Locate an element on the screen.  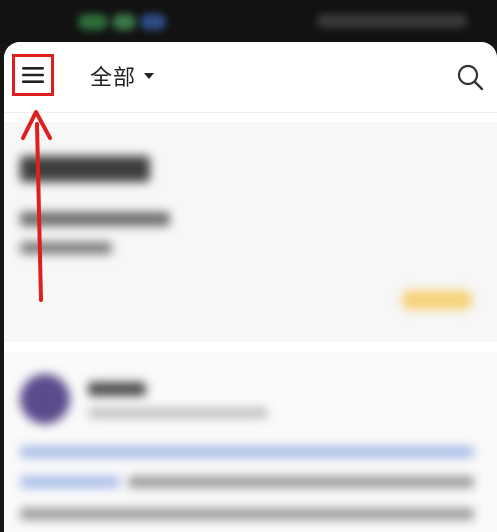
blurred-meta is located at coordinates (178, 413).